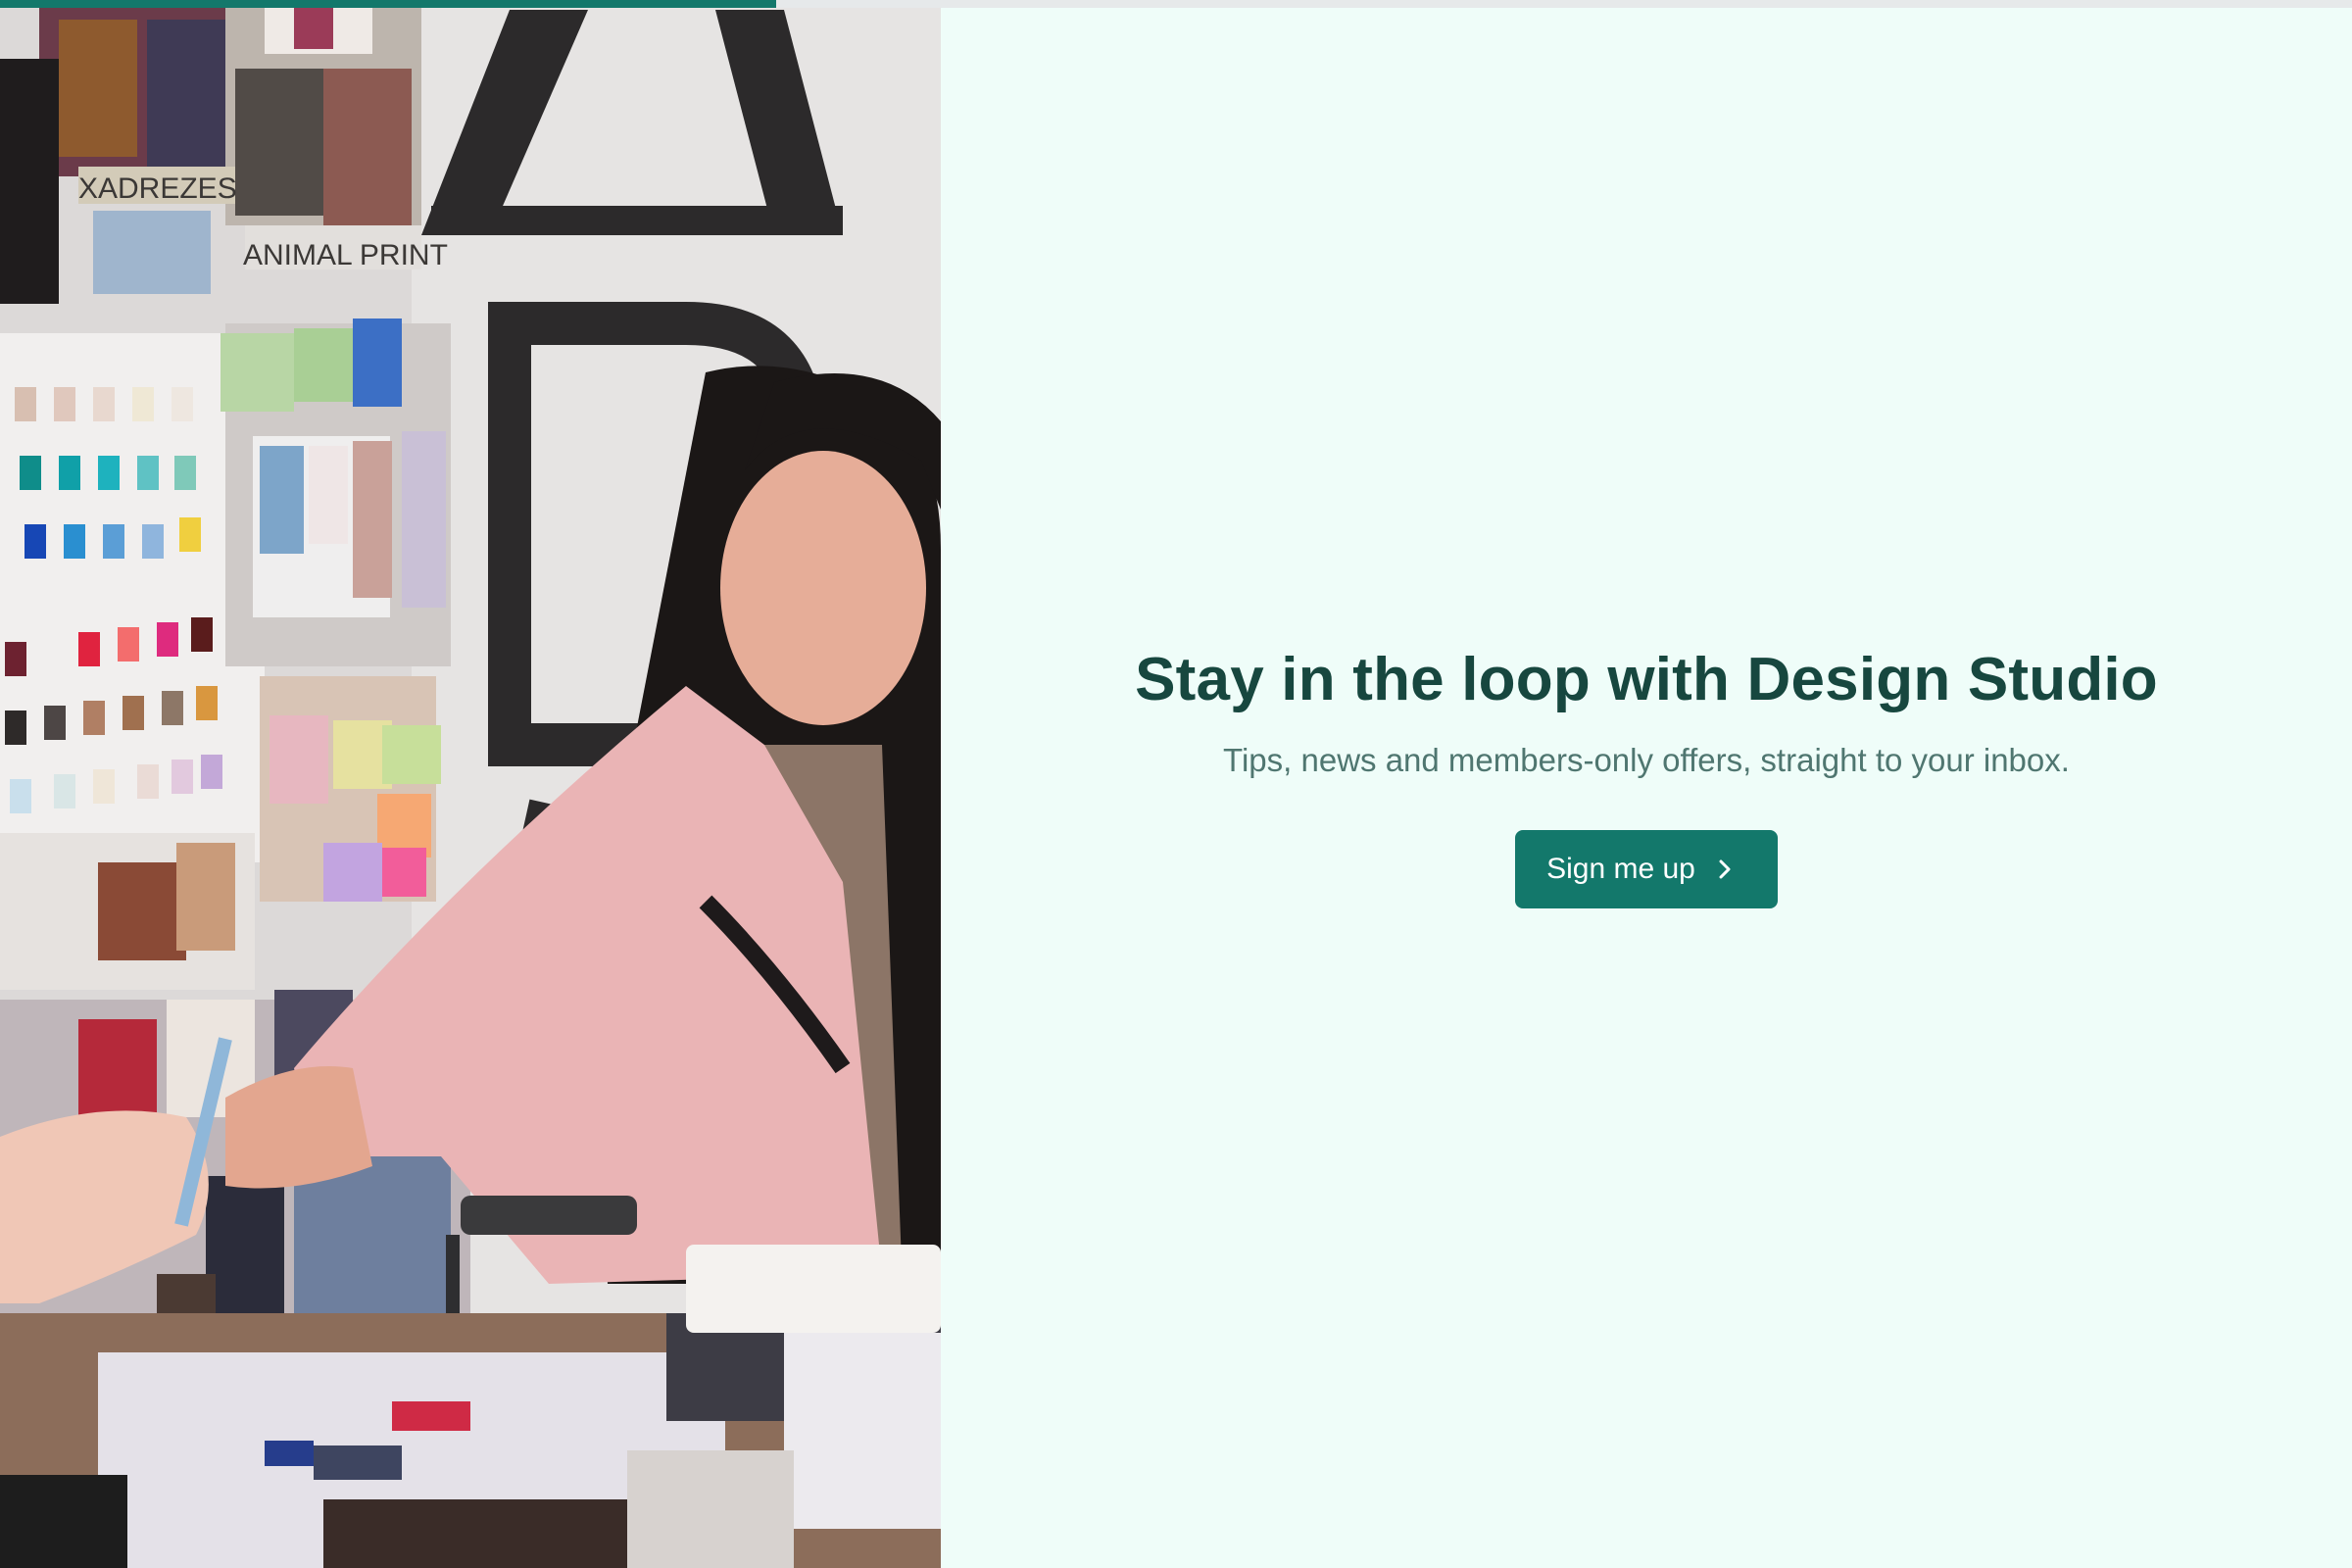 Image resolution: width=2352 pixels, height=1568 pixels. What do you see at coordinates (388, 4) in the screenshot?
I see `progress-bar-fill` at bounding box center [388, 4].